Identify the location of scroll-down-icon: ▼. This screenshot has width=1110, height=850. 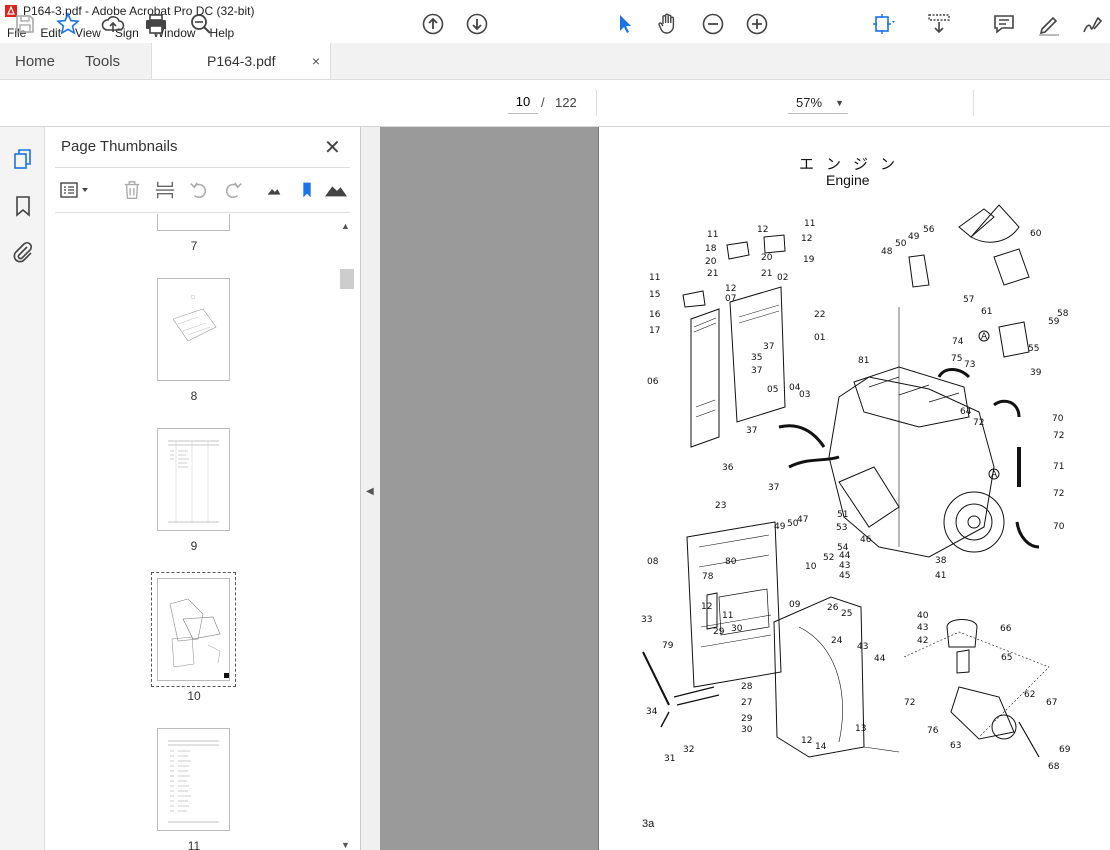
(345, 845).